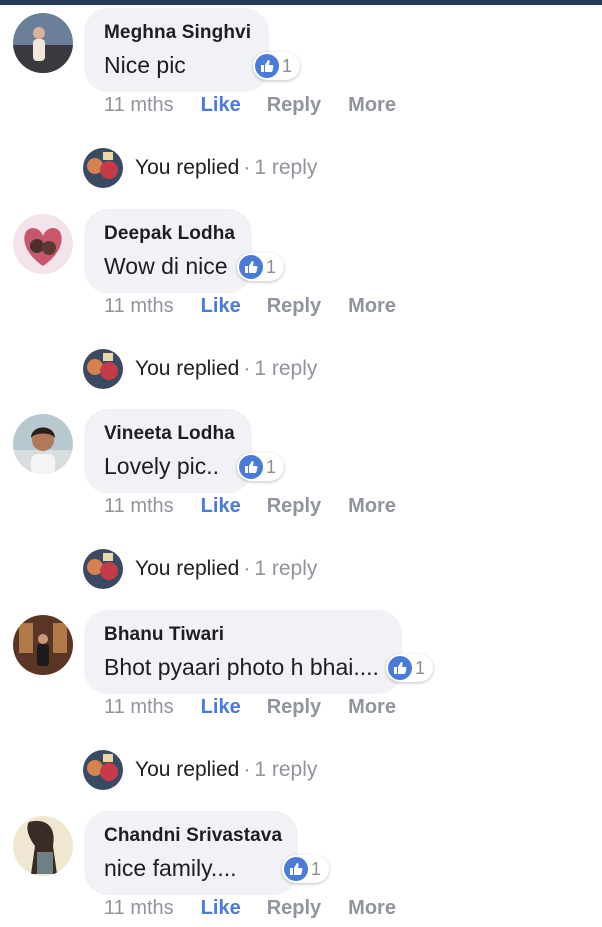 This screenshot has height=927, width=602. Describe the element at coordinates (243, 635) in the screenshot. I see `comment-author: Bhanu Tiwari` at that location.